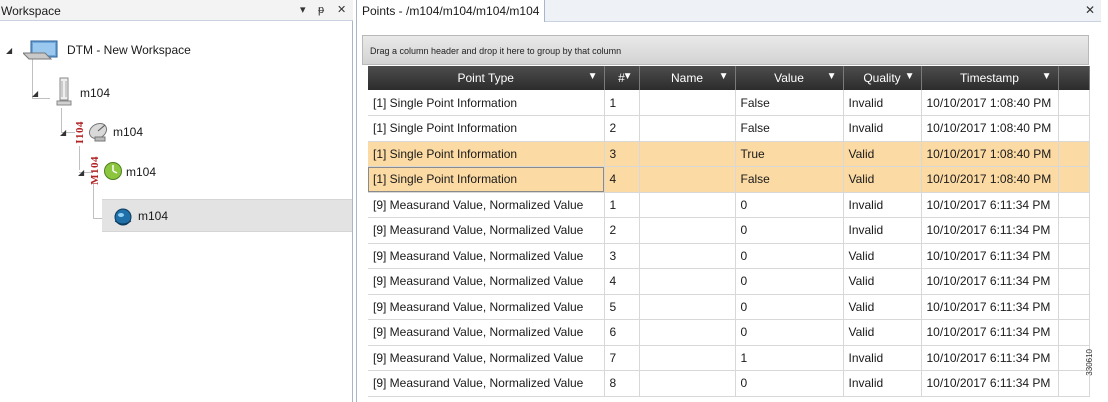 The image size is (1108, 402). Describe the element at coordinates (622, 332) in the screenshot. I see `cell-number: 6` at that location.